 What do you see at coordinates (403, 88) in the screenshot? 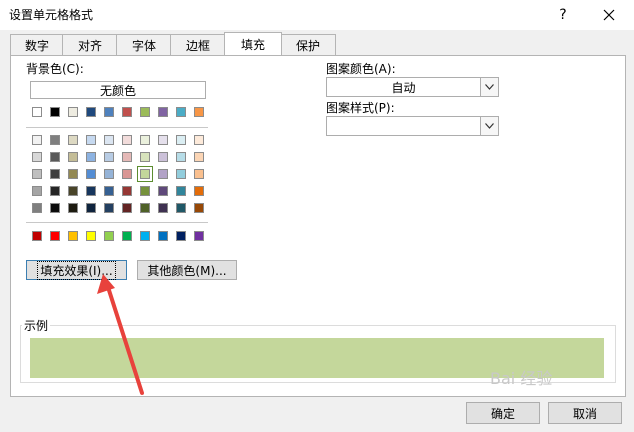
I see `pattern-color-value: 自动` at bounding box center [403, 88].